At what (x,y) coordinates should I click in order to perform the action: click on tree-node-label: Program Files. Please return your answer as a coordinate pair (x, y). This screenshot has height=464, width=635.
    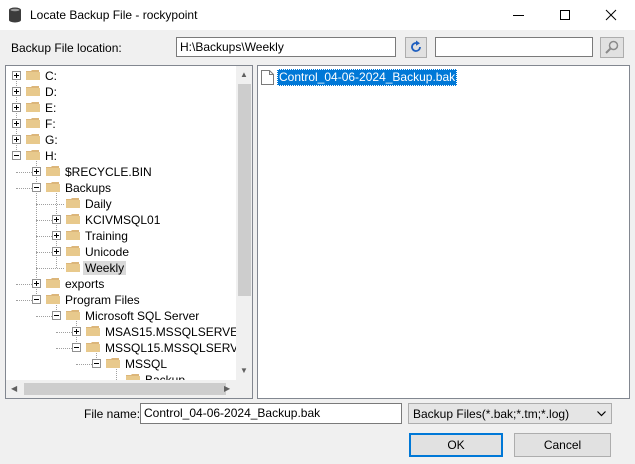
    Looking at the image, I should click on (102, 300).